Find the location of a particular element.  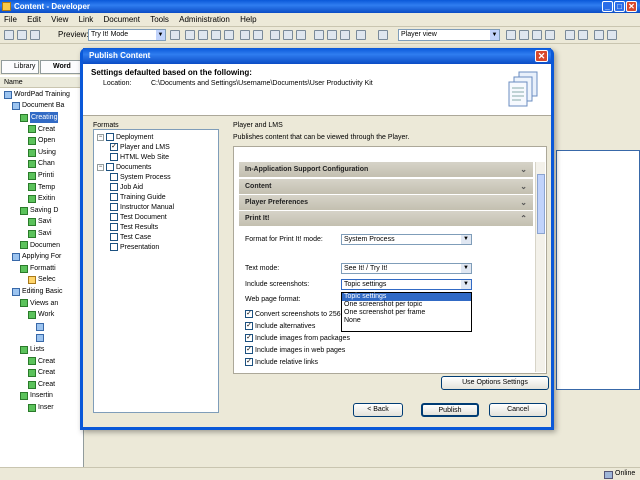

include-relative-links-checkbox: ✓ Include relative links is located at coordinates (281, 362).